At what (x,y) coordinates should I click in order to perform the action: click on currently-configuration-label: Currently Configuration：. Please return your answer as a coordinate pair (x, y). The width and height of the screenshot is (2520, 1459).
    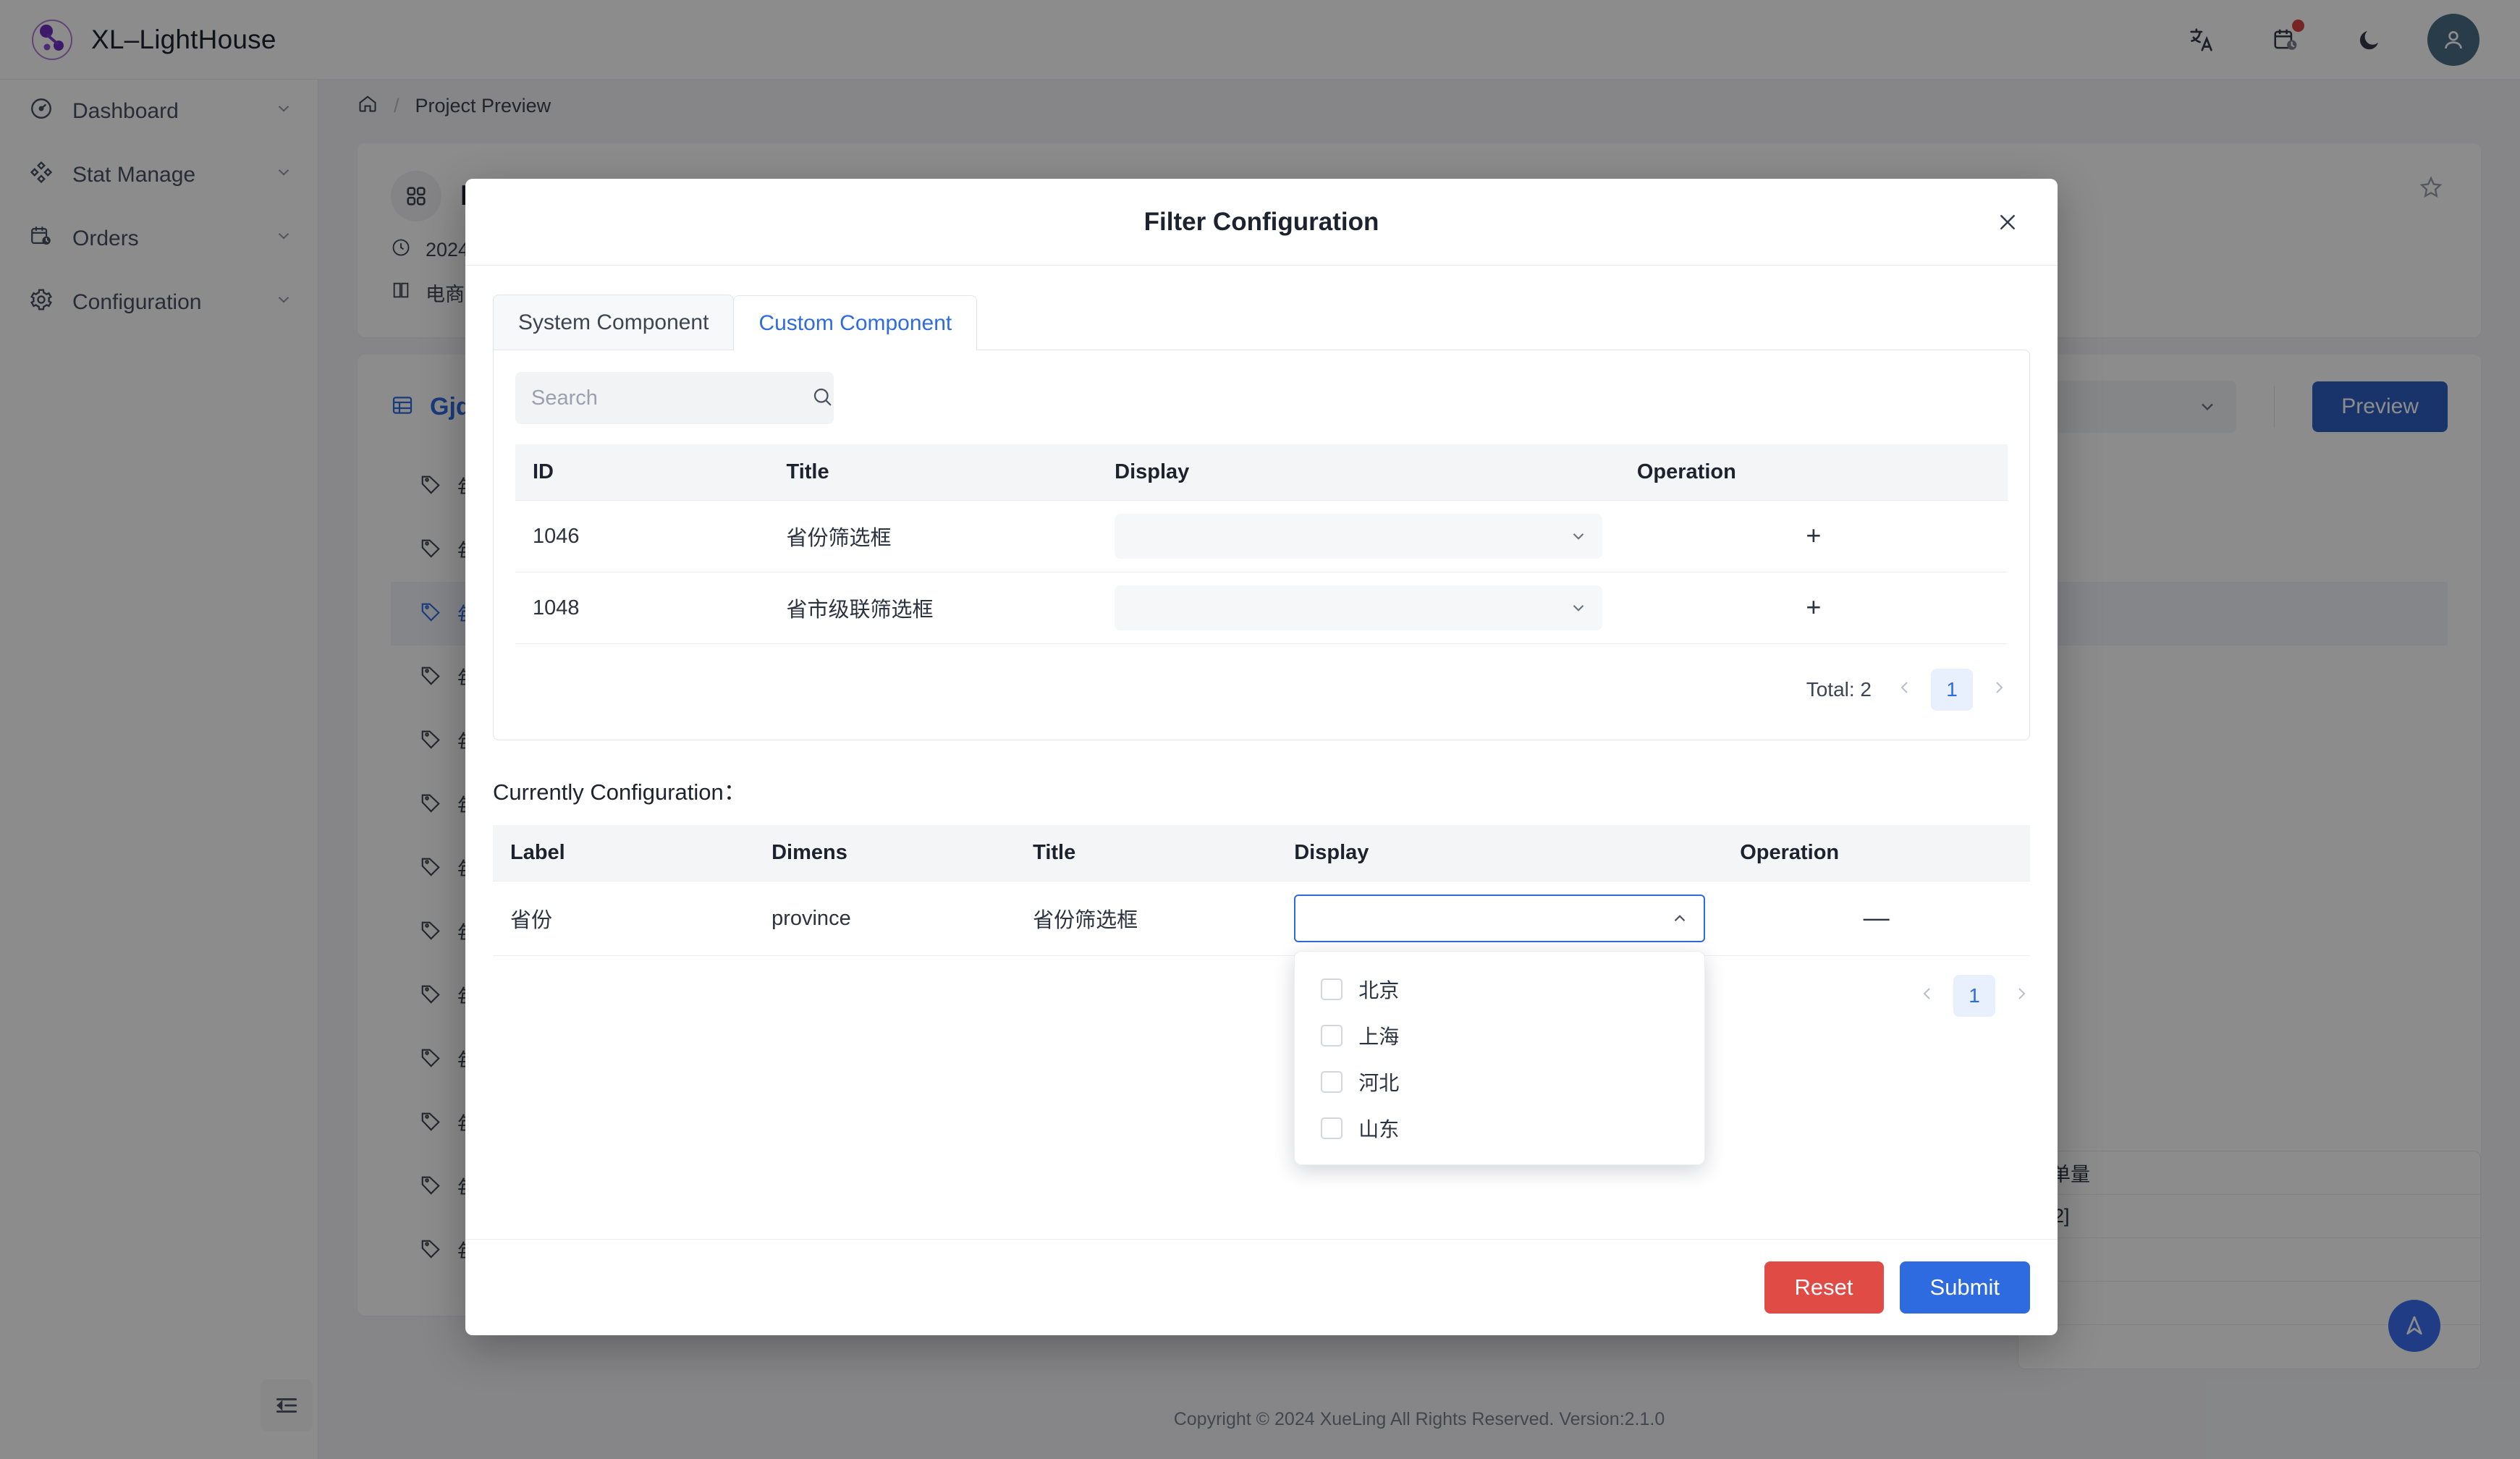
    Looking at the image, I should click on (619, 792).